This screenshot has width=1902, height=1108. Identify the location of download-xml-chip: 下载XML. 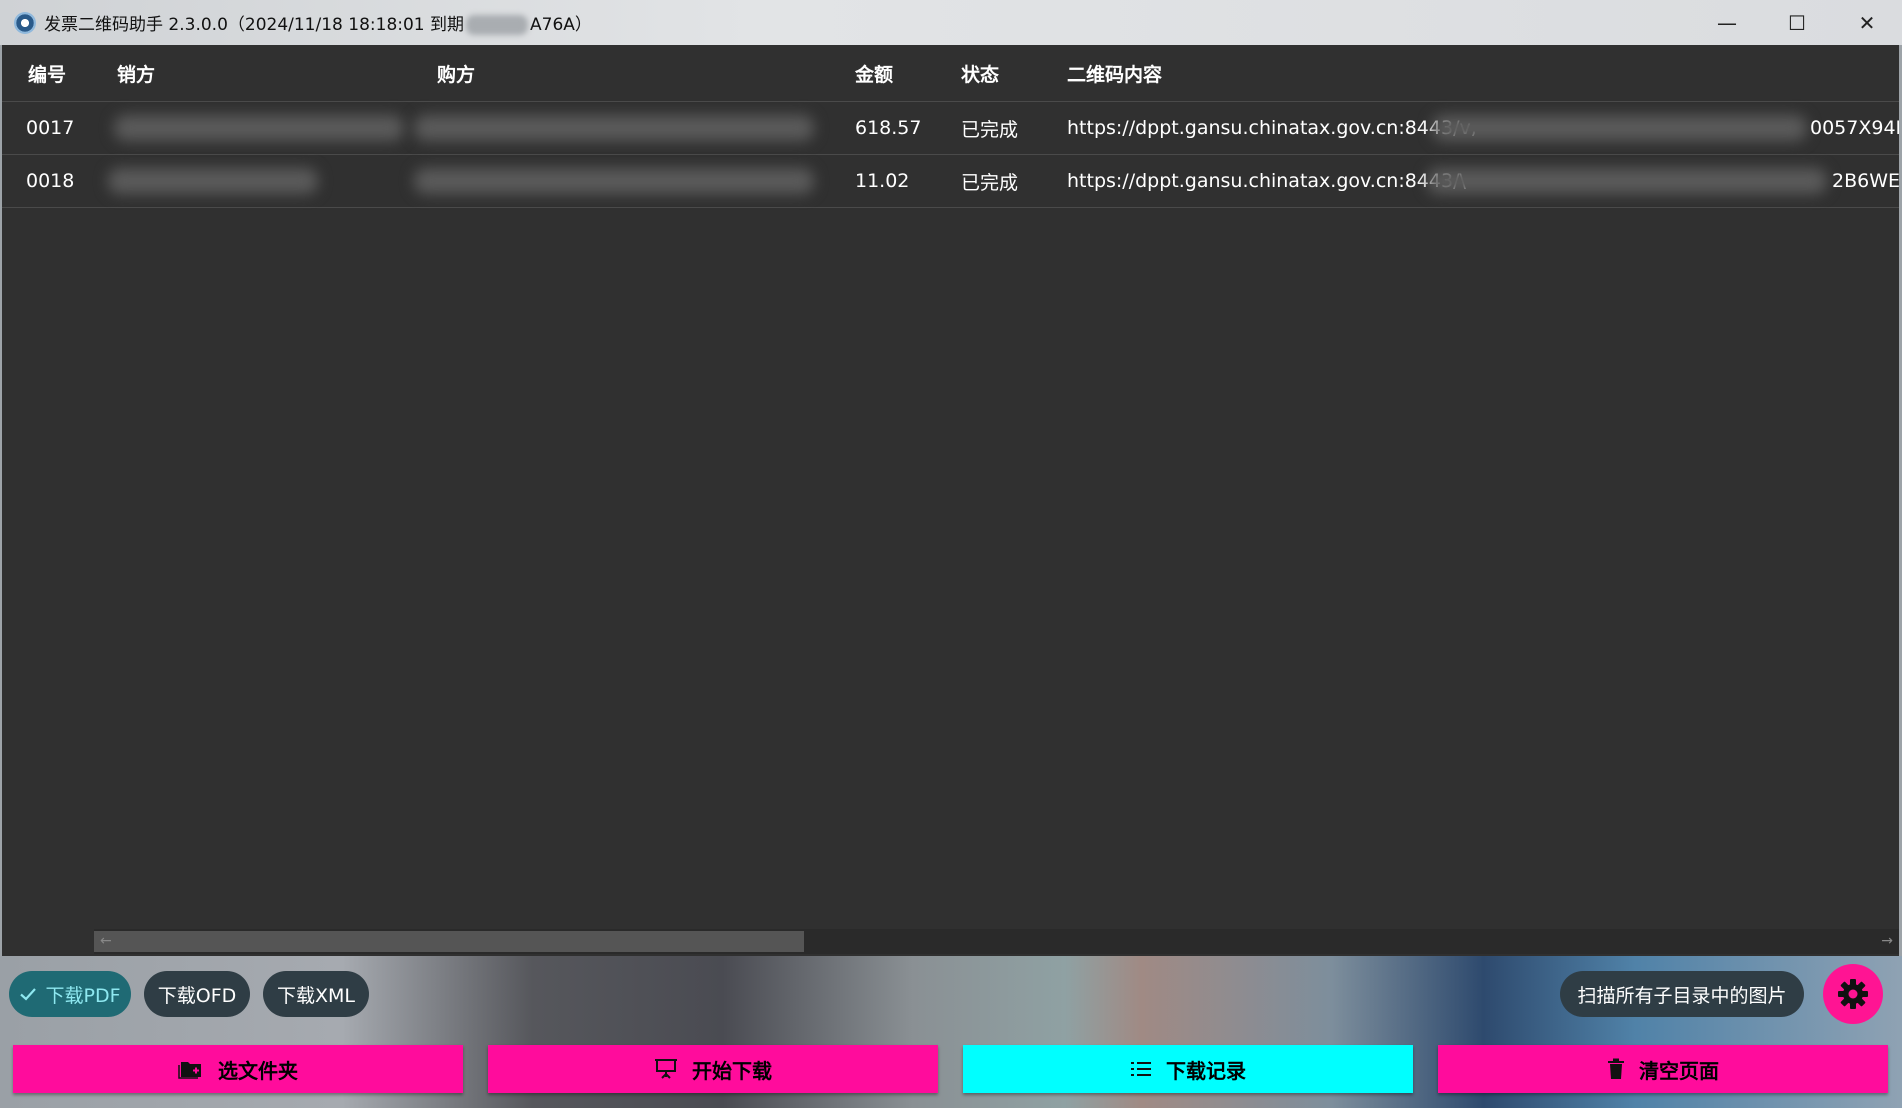
(316, 994).